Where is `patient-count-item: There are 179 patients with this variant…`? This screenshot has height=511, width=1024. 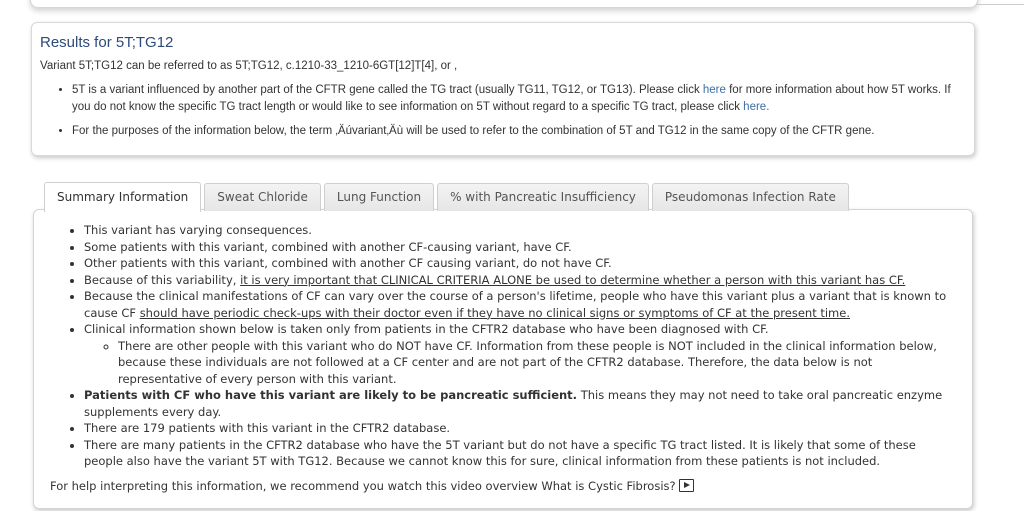
patient-count-item: There are 179 patients with this variant… is located at coordinates (520, 428).